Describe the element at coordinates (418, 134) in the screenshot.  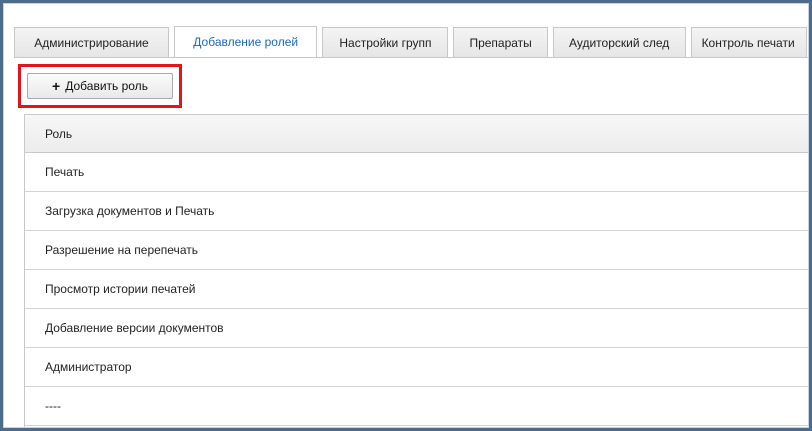
I see `column-header-role: Роль` at that location.